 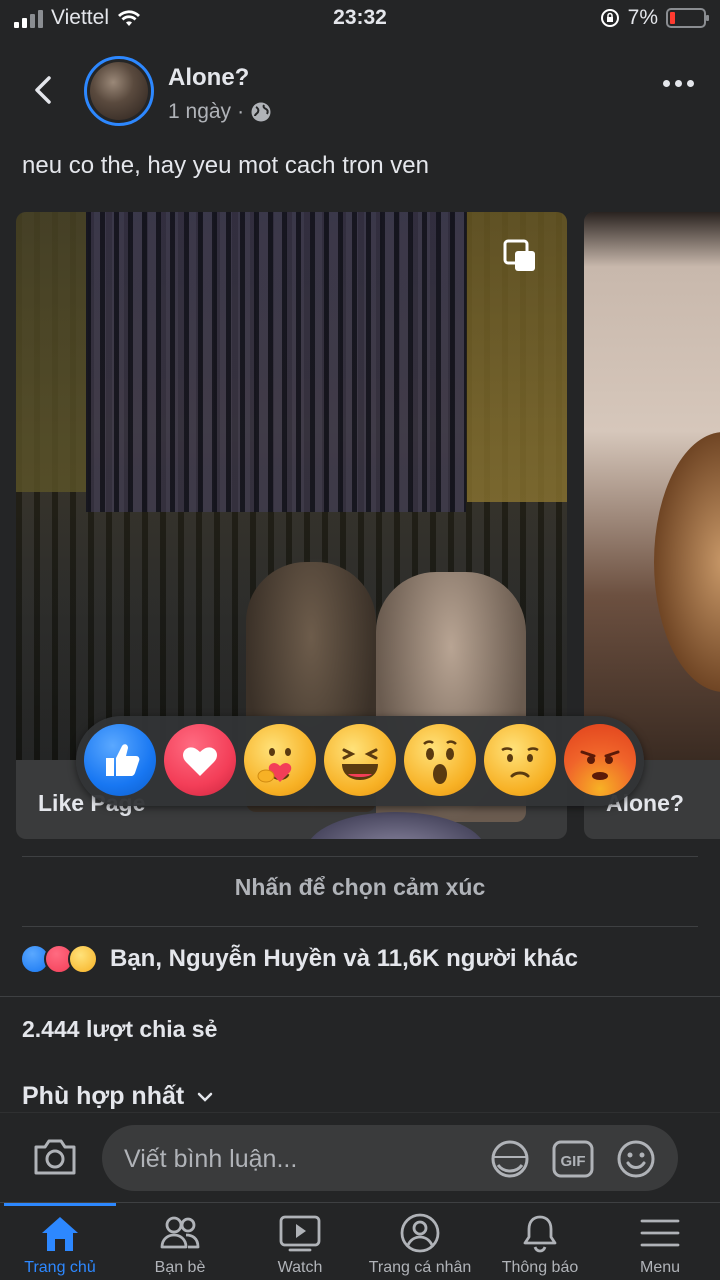 I want to click on friends-icon, so click(x=180, y=1232).